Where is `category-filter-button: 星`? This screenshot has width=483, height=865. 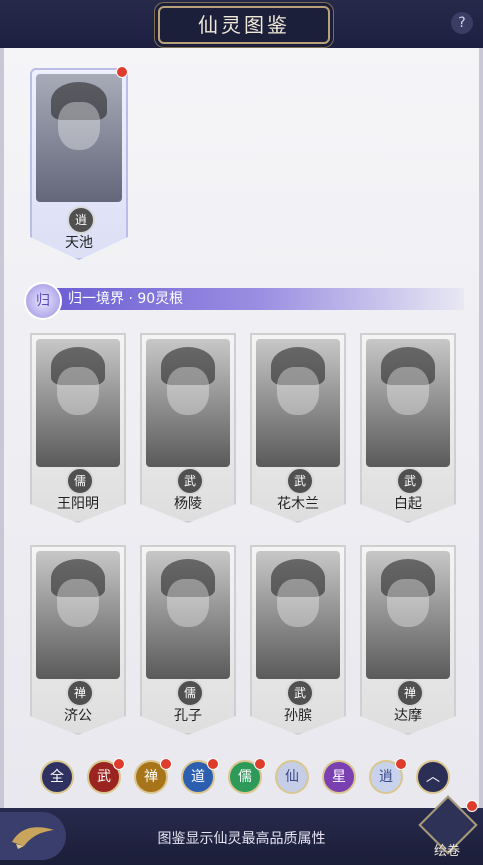 category-filter-button: 星 is located at coordinates (339, 777).